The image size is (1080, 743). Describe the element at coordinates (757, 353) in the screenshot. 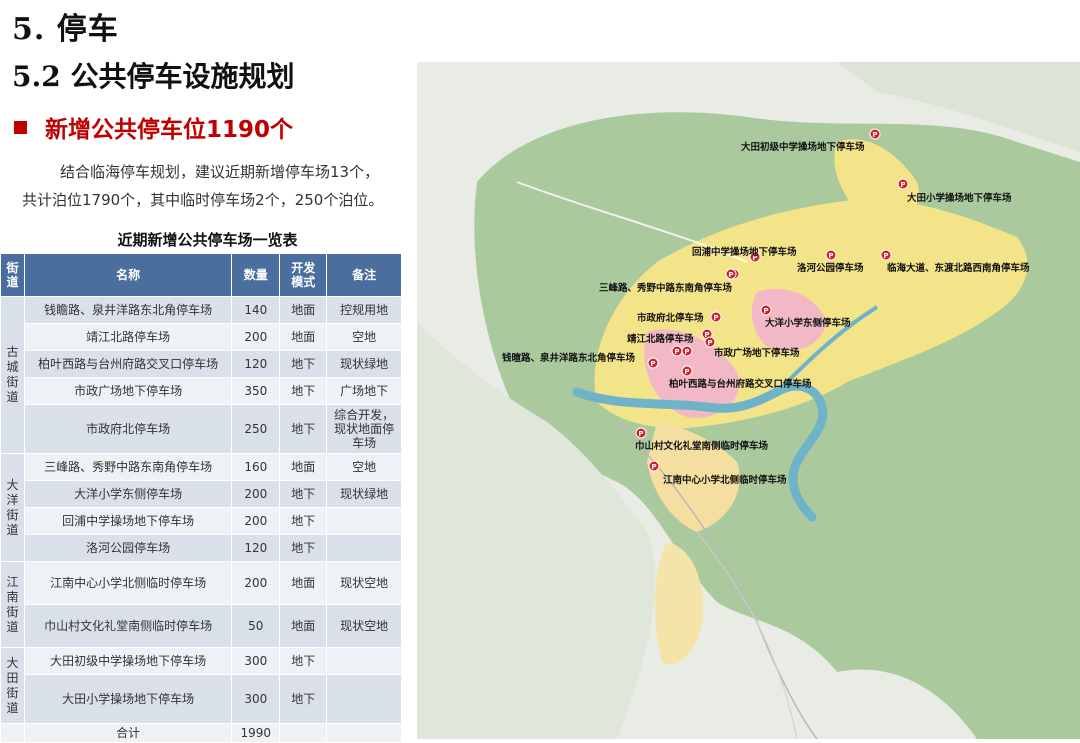

I see `map-label: 市政广场地下停车场` at that location.